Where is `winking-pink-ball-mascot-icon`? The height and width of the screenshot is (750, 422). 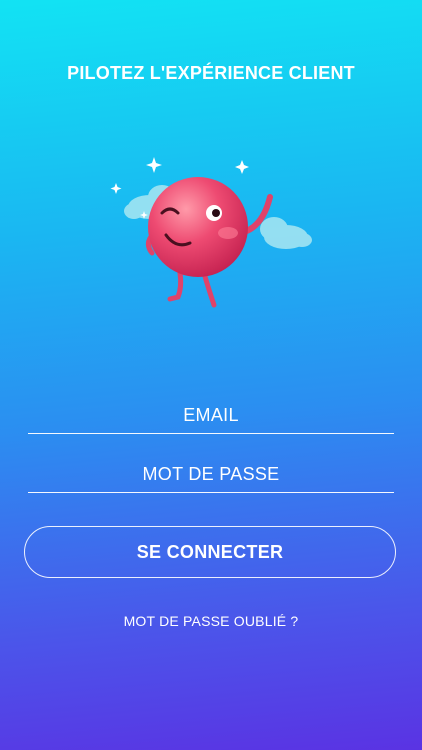
winking-pink-ball-mascot-icon is located at coordinates (211, 232).